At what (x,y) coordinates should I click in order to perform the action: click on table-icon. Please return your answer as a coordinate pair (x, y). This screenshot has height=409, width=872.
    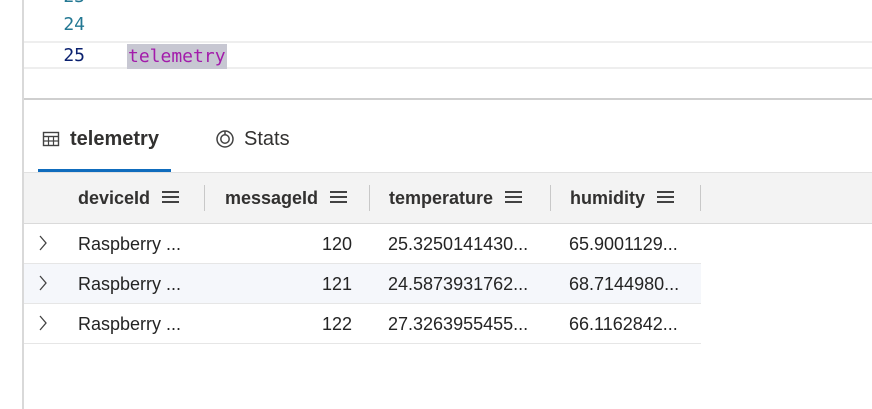
    Looking at the image, I should click on (51, 139).